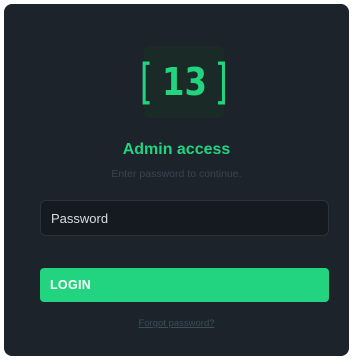 This screenshot has height=360, width=354. I want to click on login-button: LOGIN, so click(184, 285).